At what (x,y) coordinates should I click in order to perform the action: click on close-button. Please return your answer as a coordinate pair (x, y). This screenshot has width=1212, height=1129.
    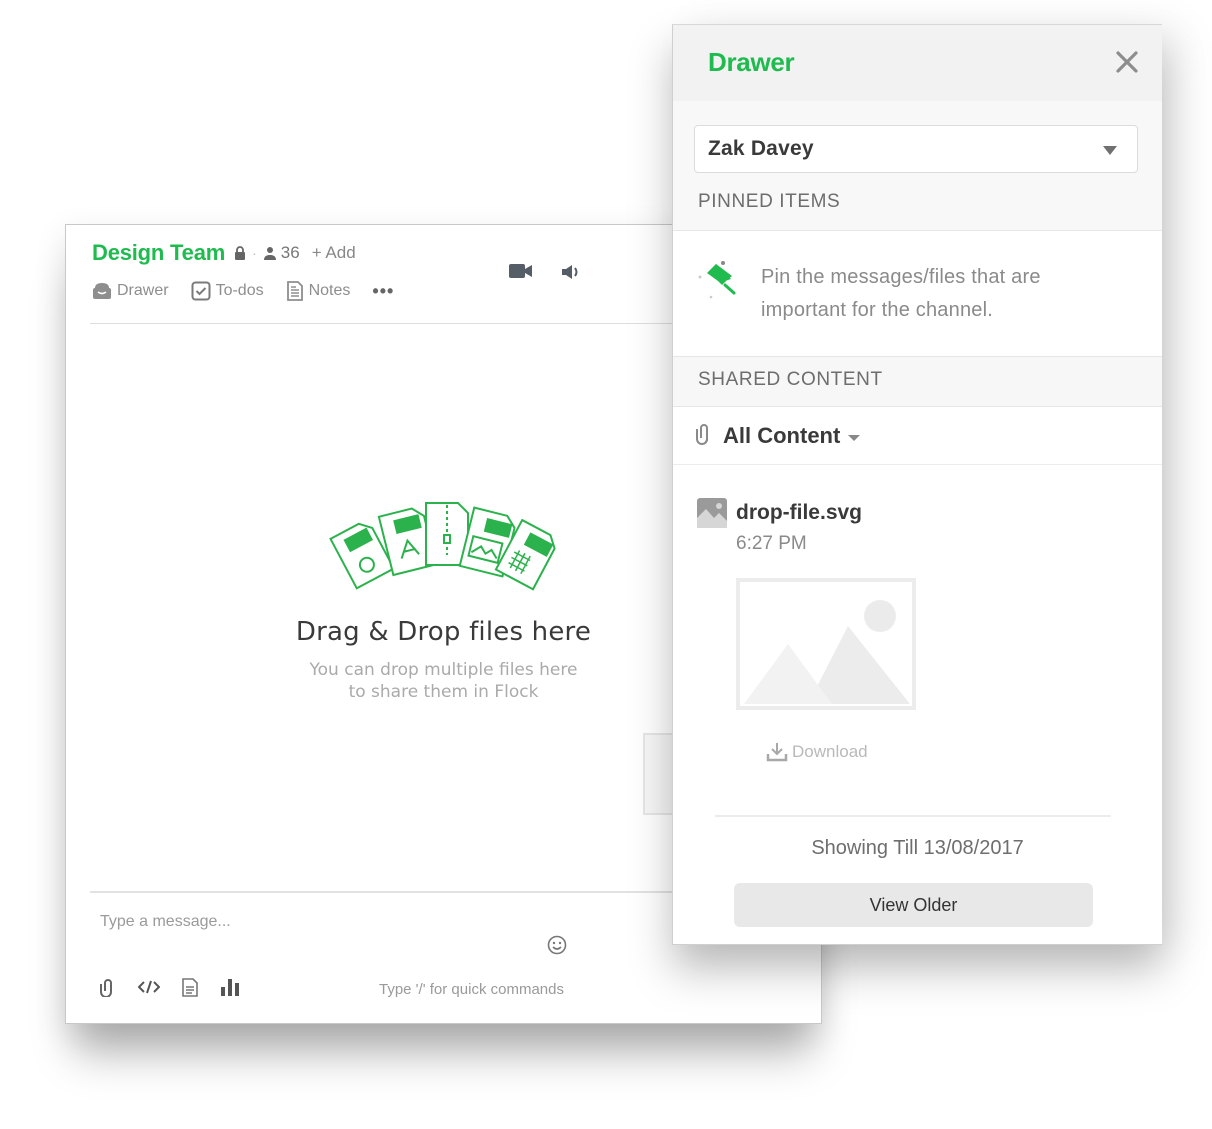
    Looking at the image, I should click on (1127, 62).